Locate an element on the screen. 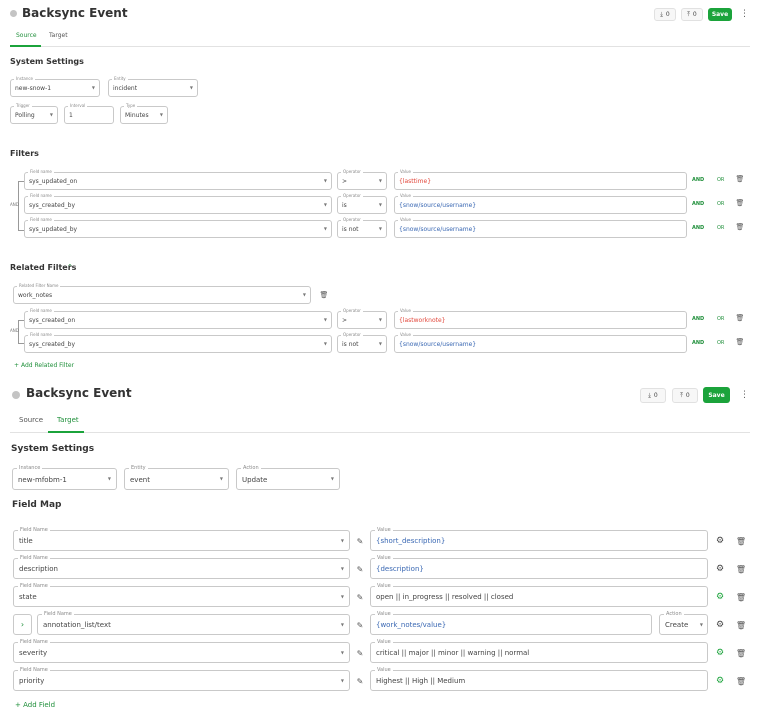 This screenshot has width=760, height=726. add-field-button: + Add Field is located at coordinates (35, 705).